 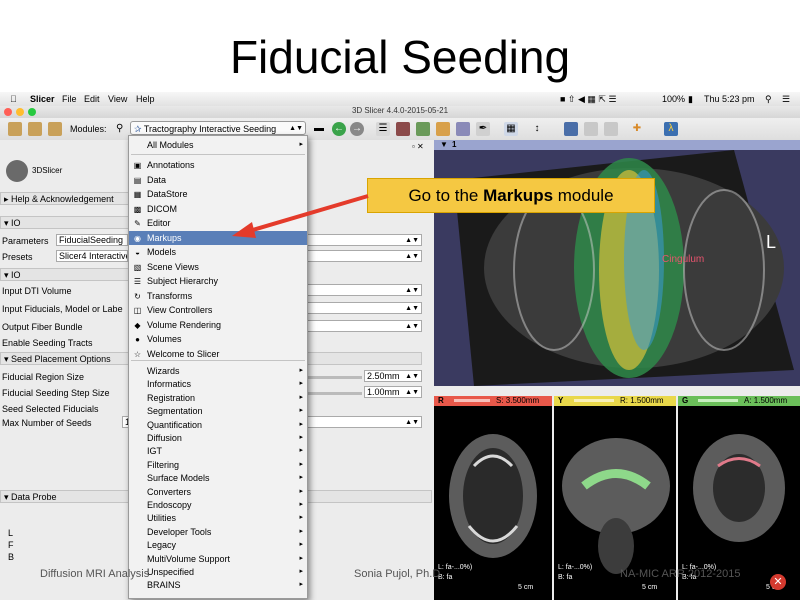 What do you see at coordinates (571, 129) in the screenshot?
I see `screenshot-icon` at bounding box center [571, 129].